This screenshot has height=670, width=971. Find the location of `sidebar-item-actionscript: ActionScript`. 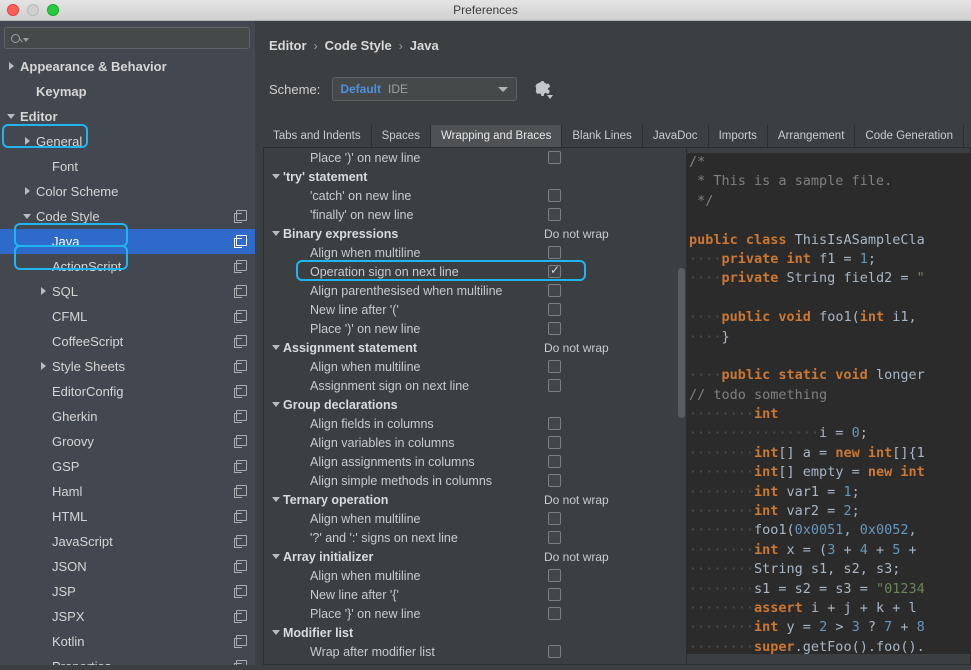

sidebar-item-actionscript: ActionScript is located at coordinates (127, 266).